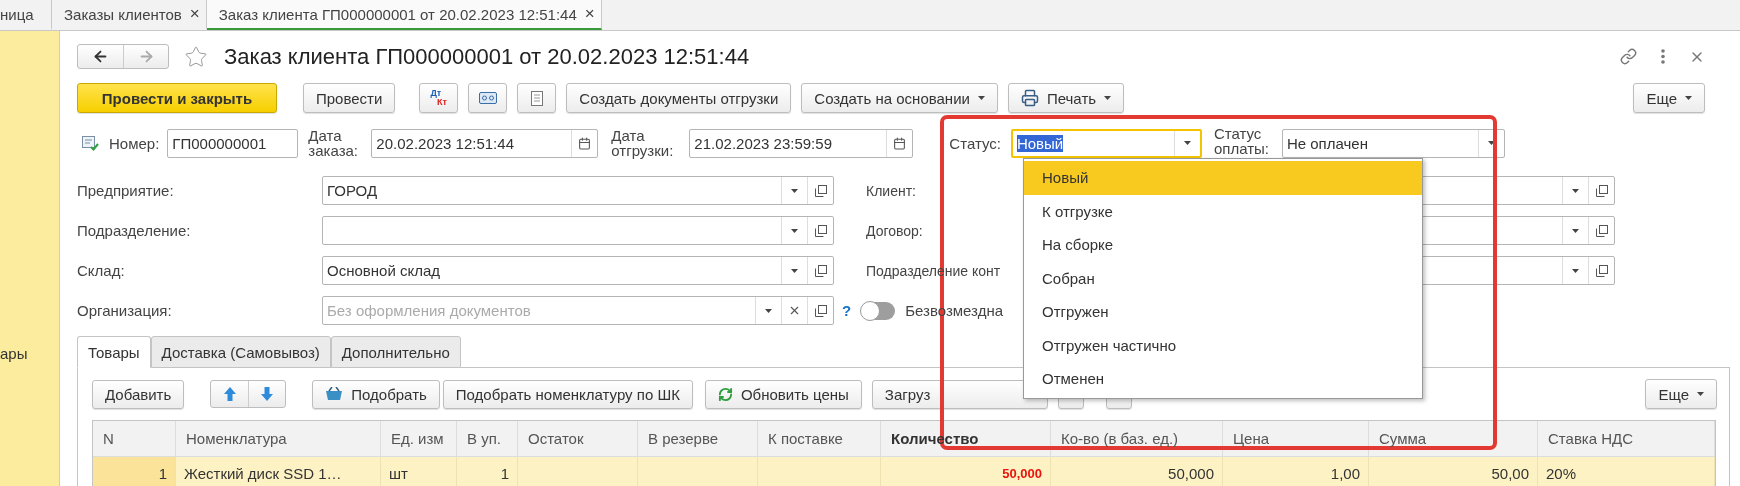 The height and width of the screenshot is (486, 1740). What do you see at coordinates (134, 439) in the screenshot?
I see `column-header: N` at bounding box center [134, 439].